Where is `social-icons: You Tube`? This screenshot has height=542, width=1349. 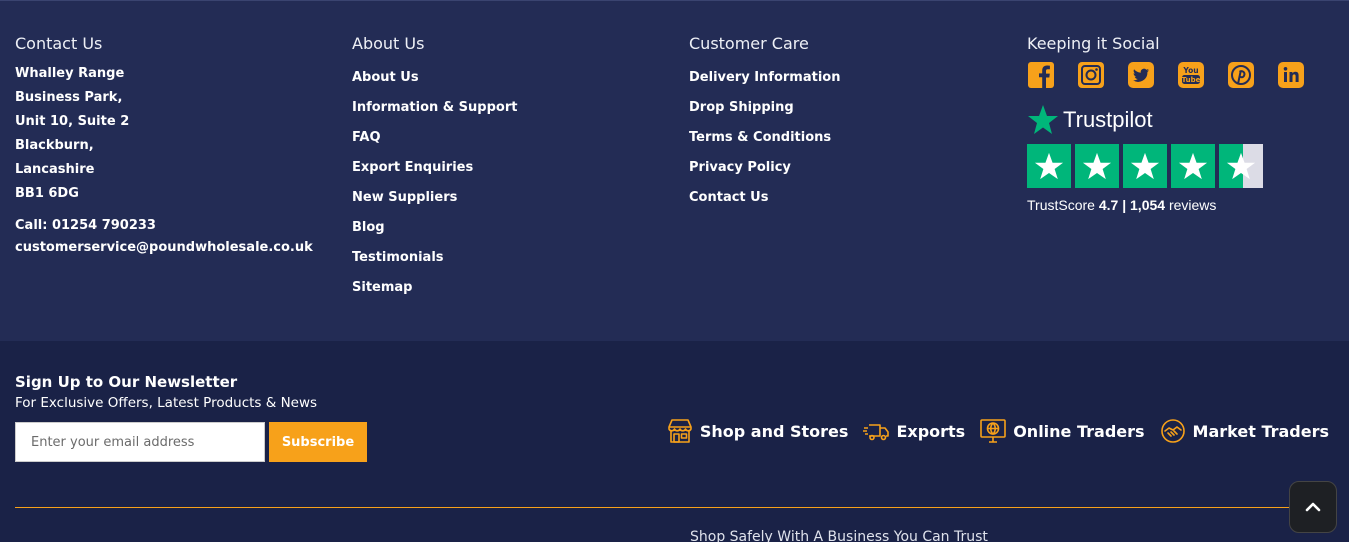
social-icons: You Tube is located at coordinates (1177, 75).